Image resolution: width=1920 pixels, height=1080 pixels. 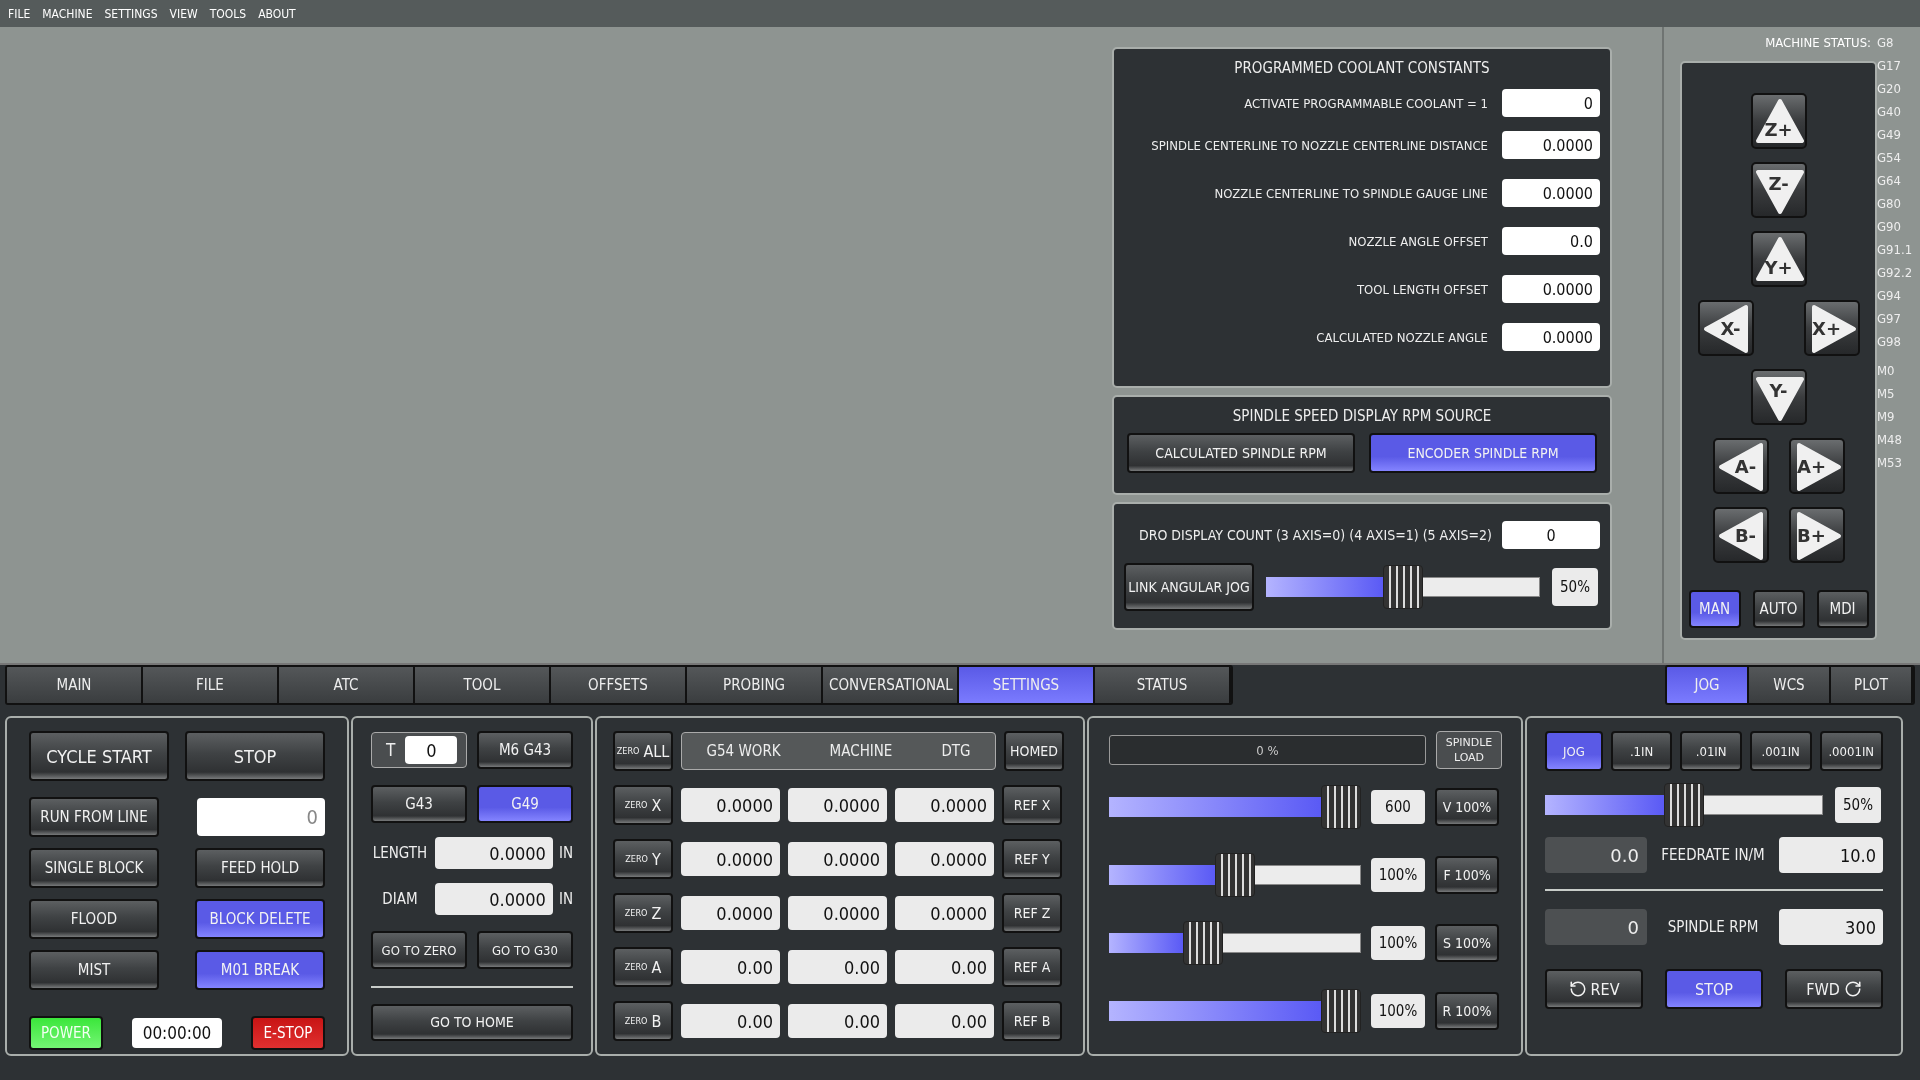 I want to click on zero-axis-button: ZERO Y, so click(x=643, y=859).